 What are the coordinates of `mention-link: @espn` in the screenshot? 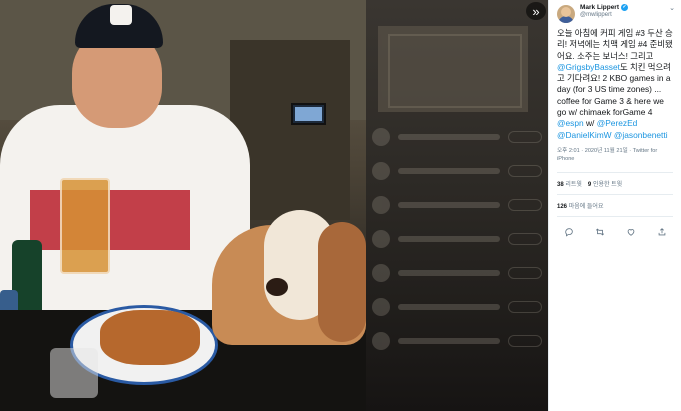 It's located at (570, 123).